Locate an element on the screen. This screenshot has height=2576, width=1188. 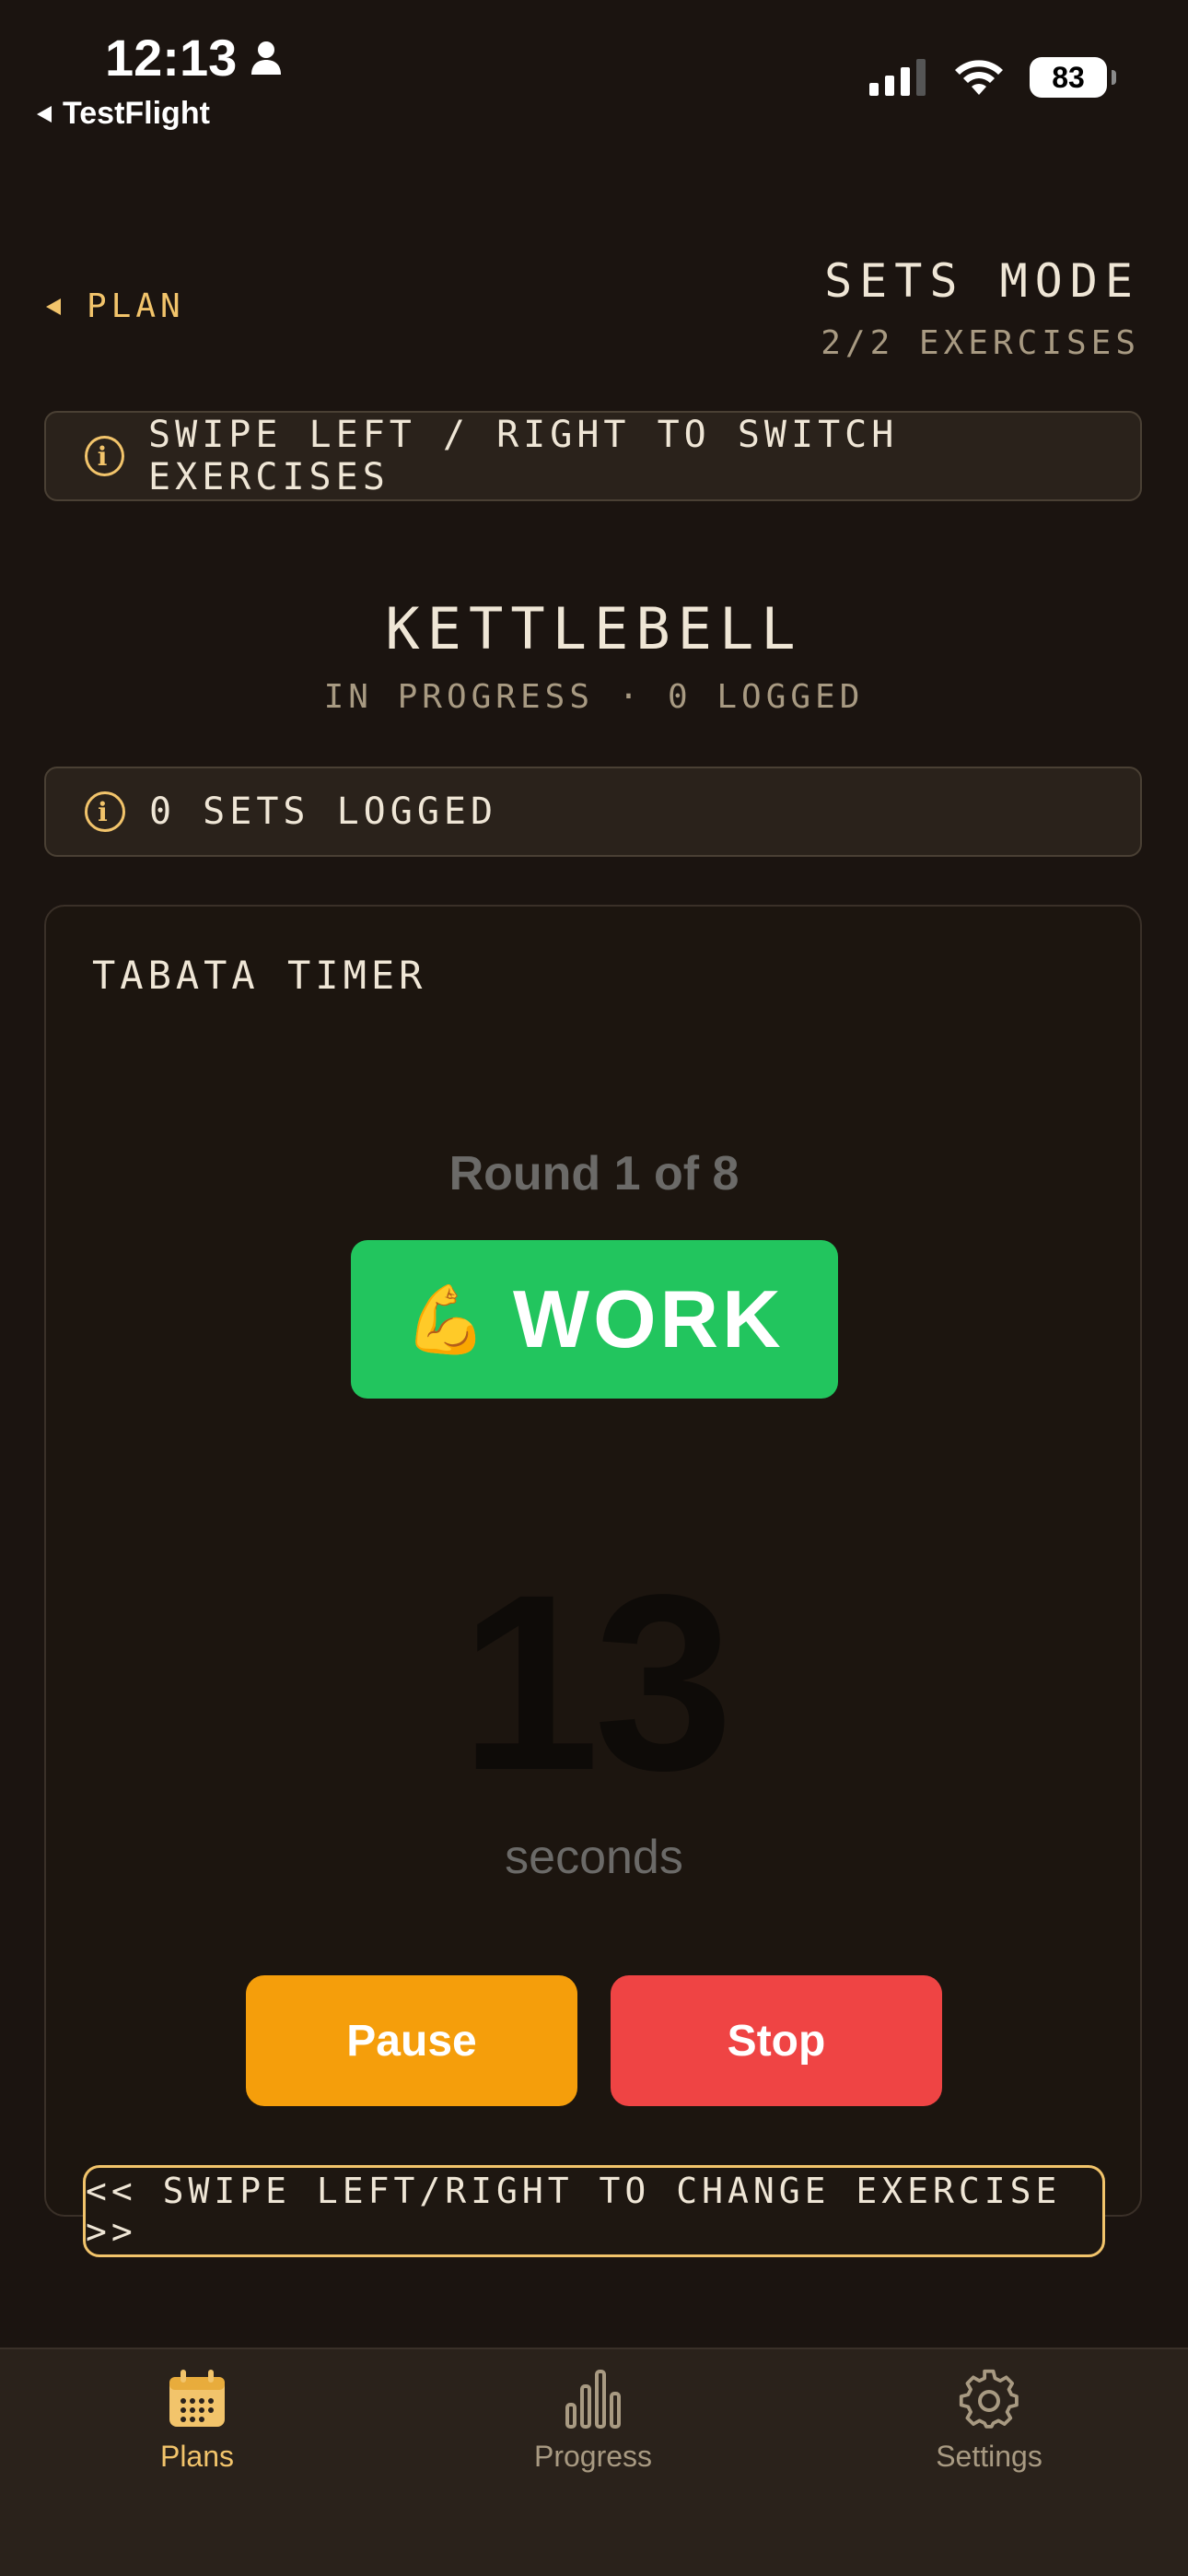
back-to-plan-label: PLAN is located at coordinates (136, 306).